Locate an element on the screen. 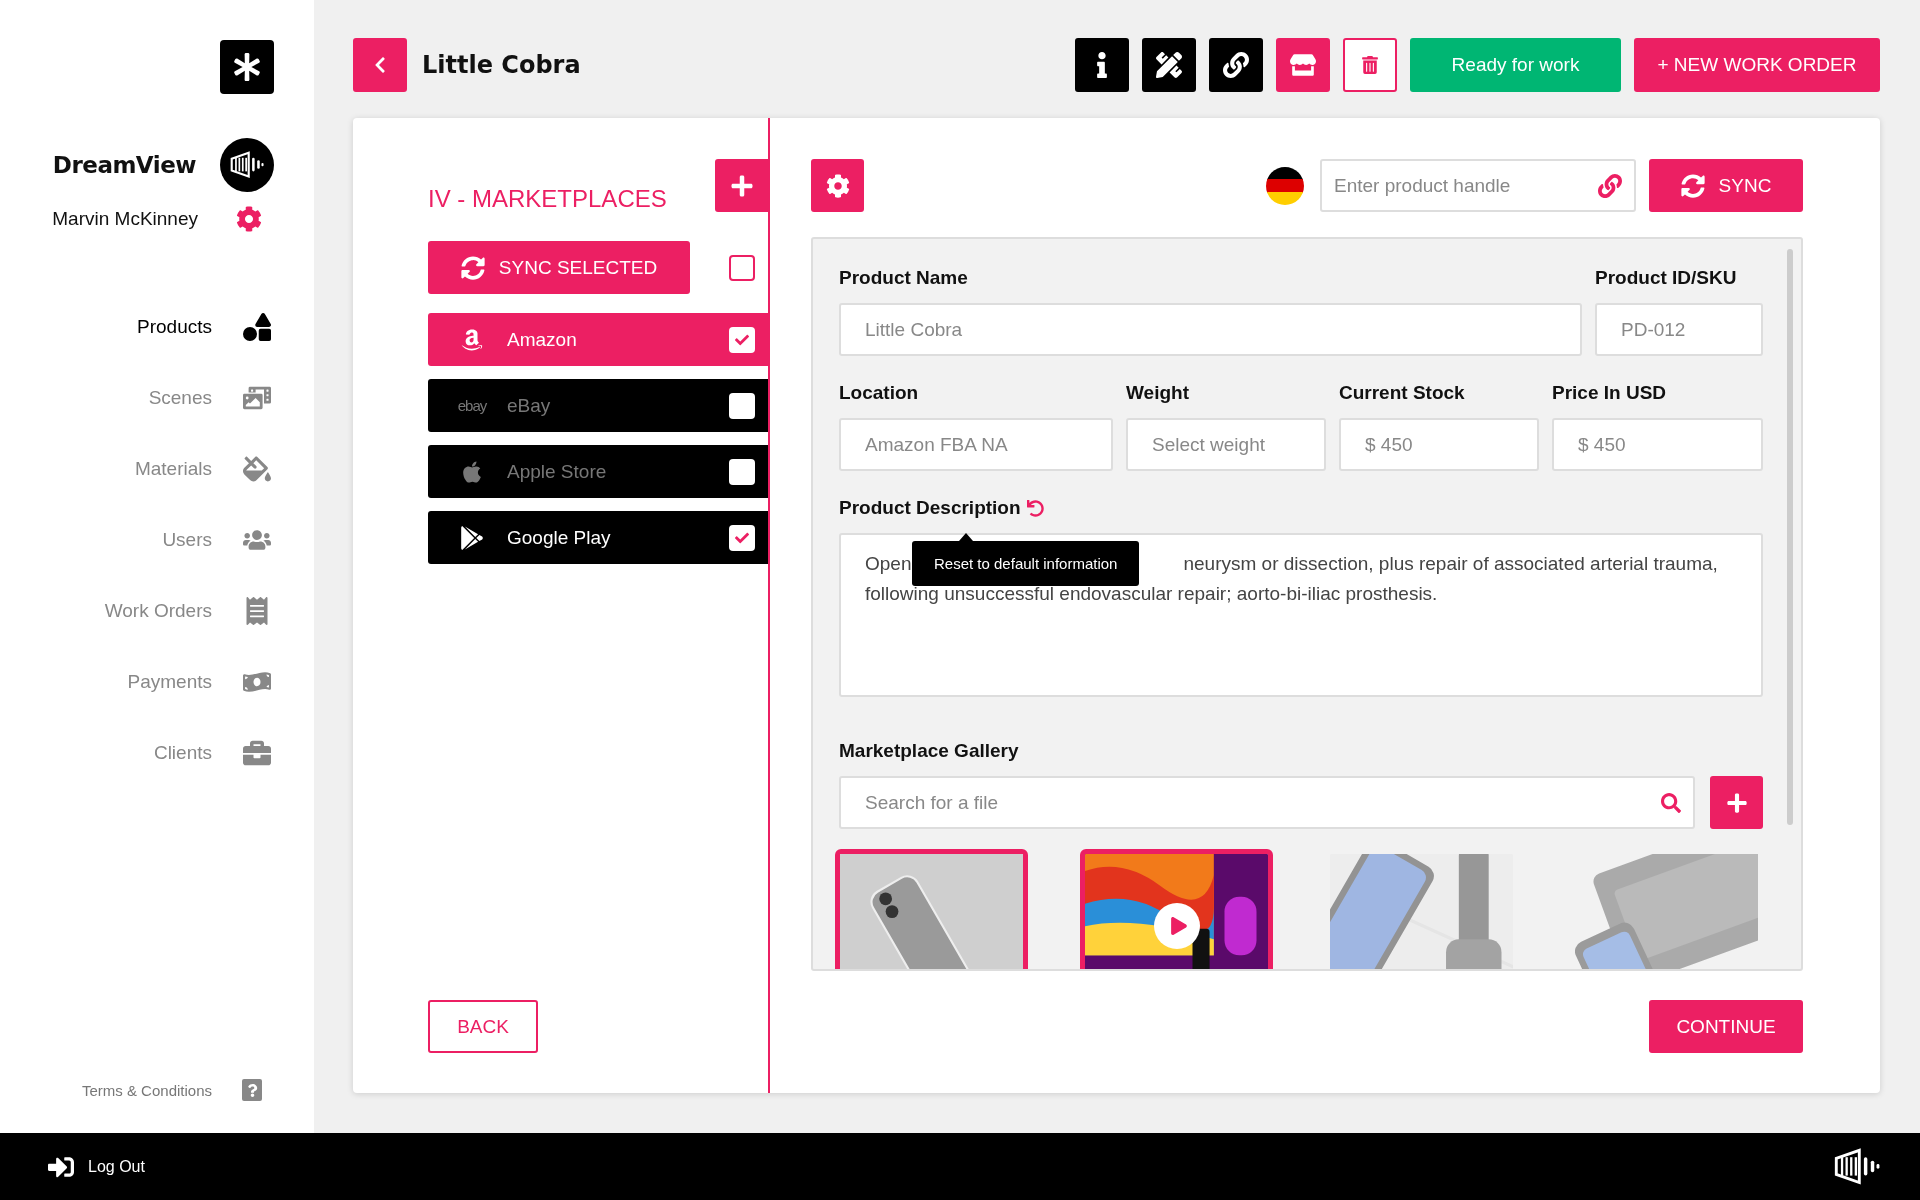  input-field: Amazon FBA NA is located at coordinates (976, 444).